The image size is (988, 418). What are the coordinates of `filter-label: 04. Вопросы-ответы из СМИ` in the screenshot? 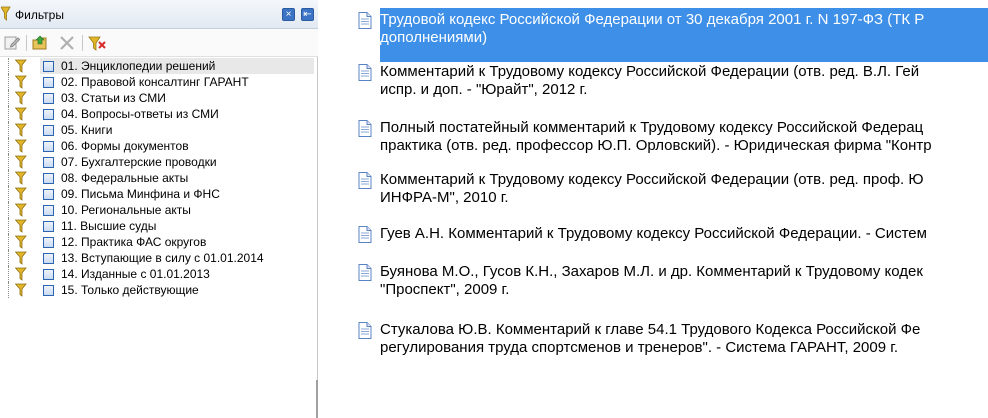 It's located at (140, 114).